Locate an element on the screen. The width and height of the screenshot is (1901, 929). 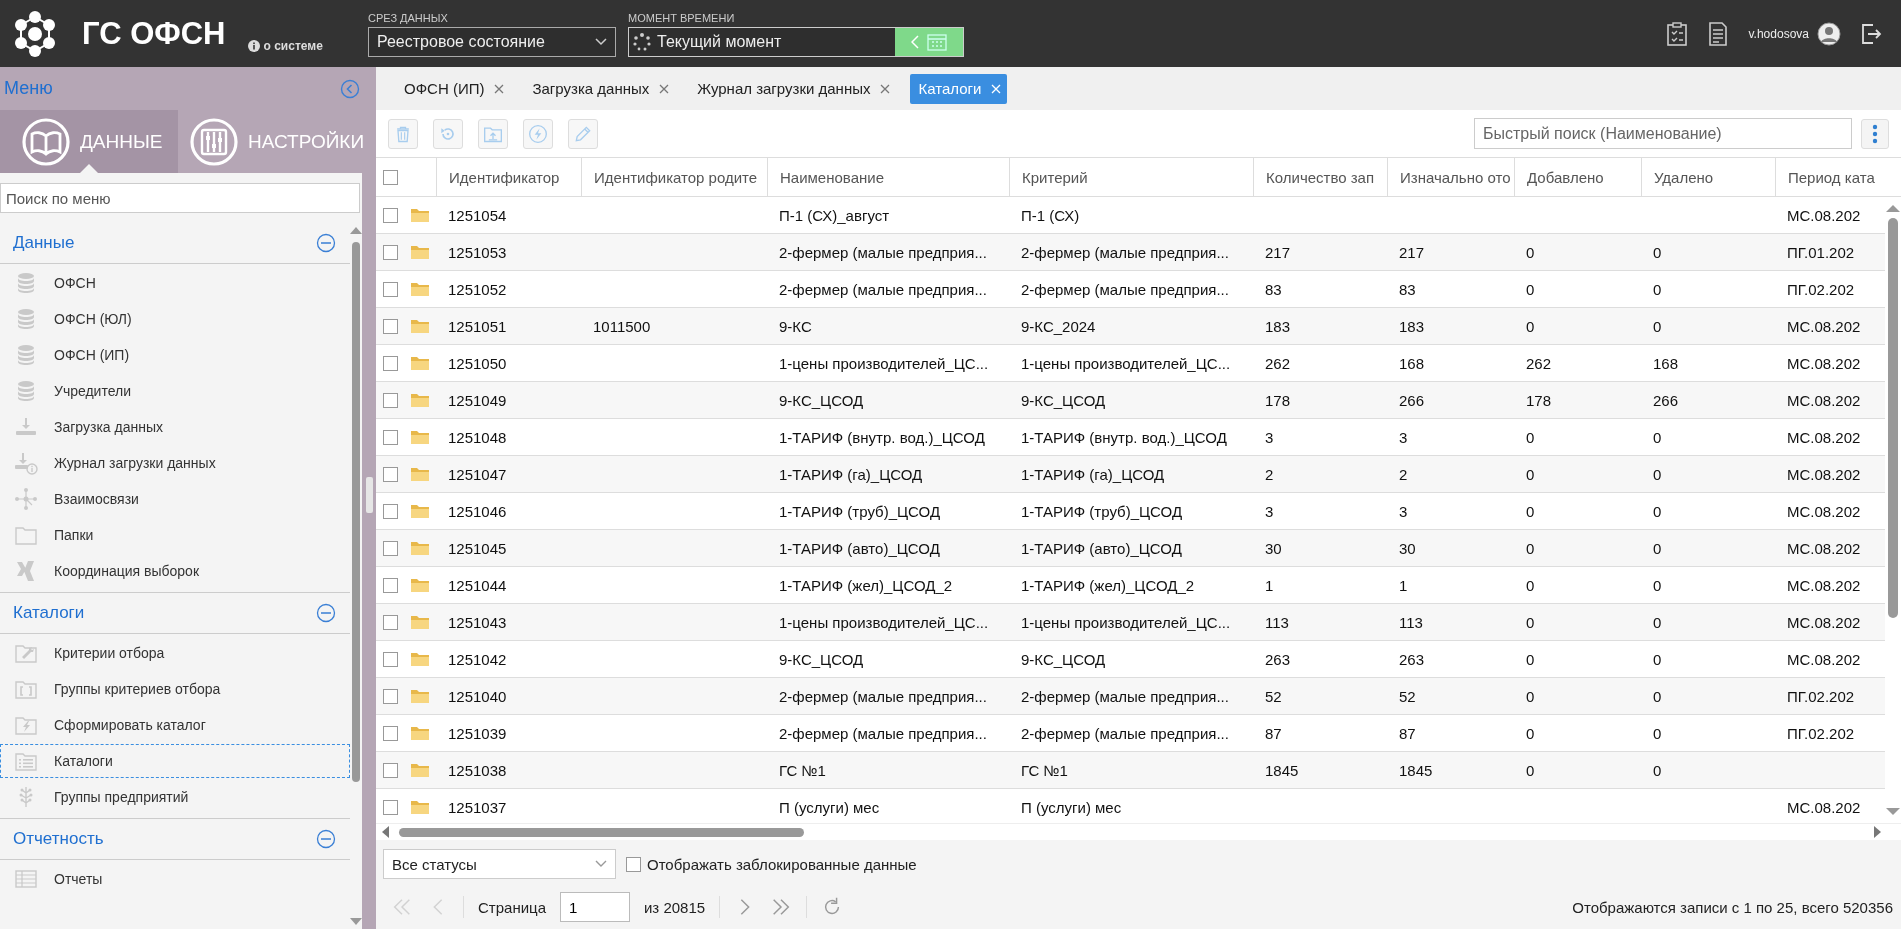
table-cell-text: 1251039 is located at coordinates (477, 733).